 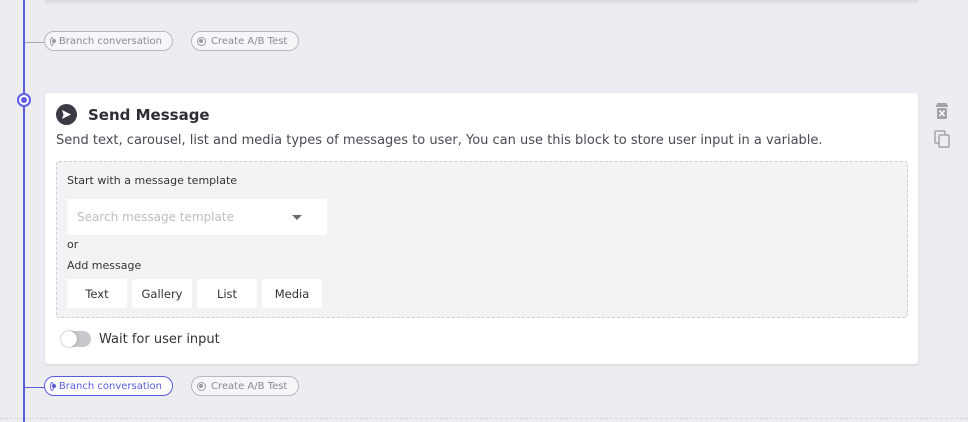 What do you see at coordinates (292, 293) in the screenshot?
I see `add-media-button: Media` at bounding box center [292, 293].